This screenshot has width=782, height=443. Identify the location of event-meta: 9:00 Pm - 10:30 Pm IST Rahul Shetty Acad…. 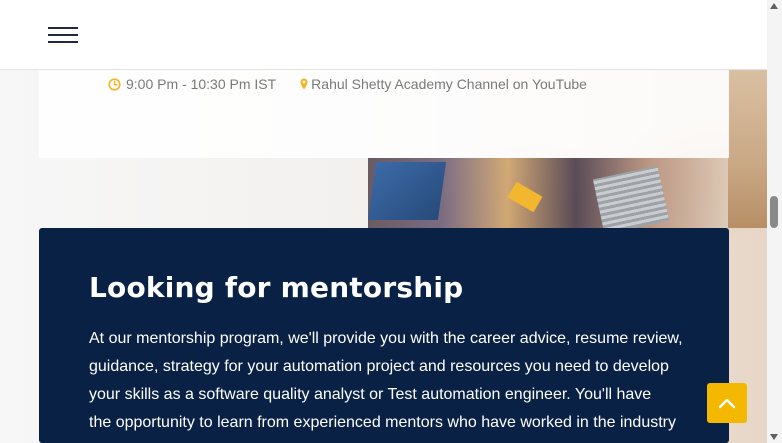
(347, 84).